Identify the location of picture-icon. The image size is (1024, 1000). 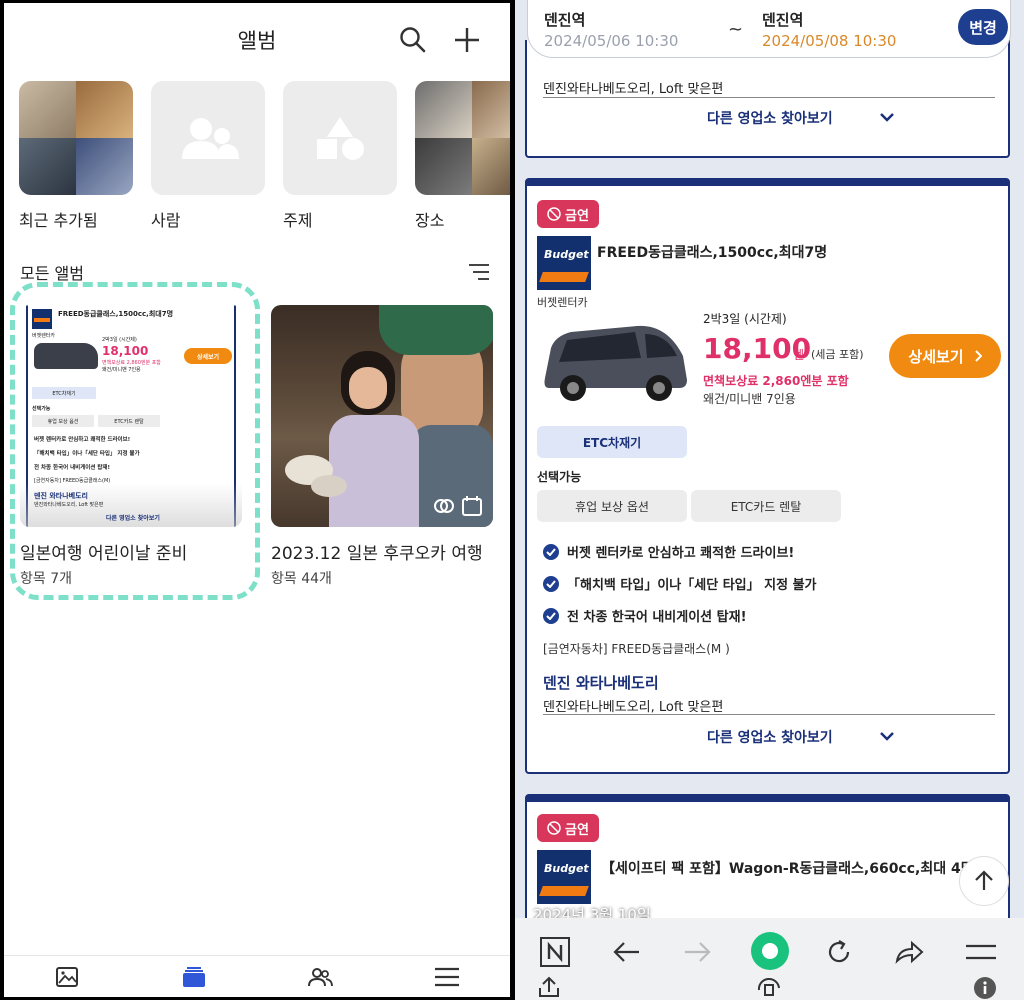
(67, 976).